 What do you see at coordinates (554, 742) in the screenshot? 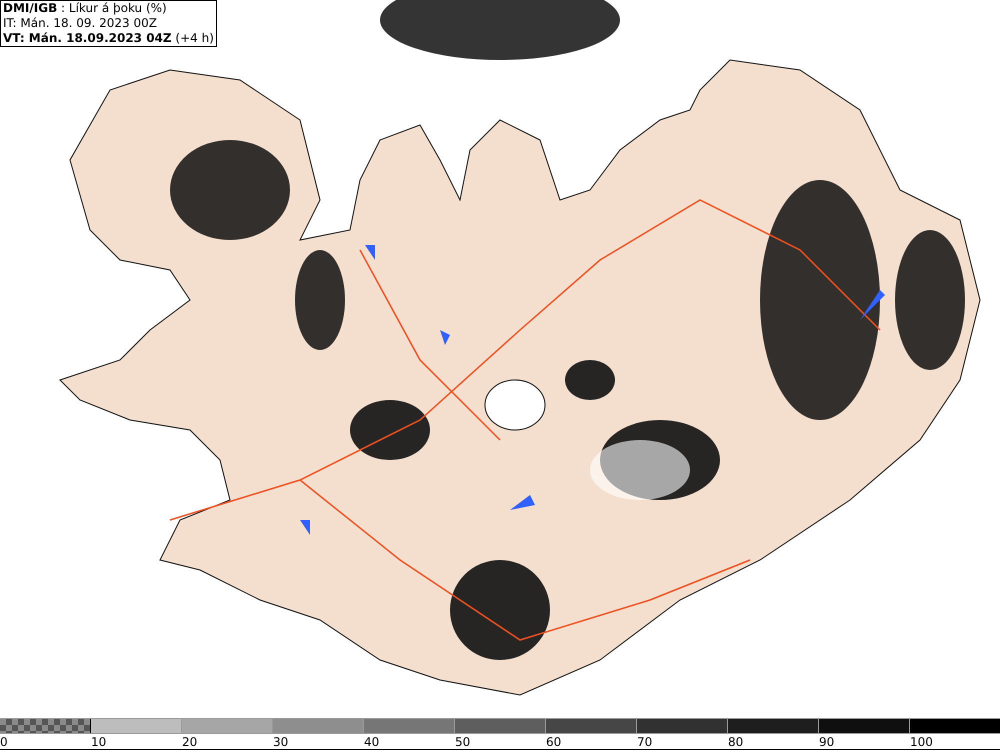
I see `legend-label: 60` at bounding box center [554, 742].